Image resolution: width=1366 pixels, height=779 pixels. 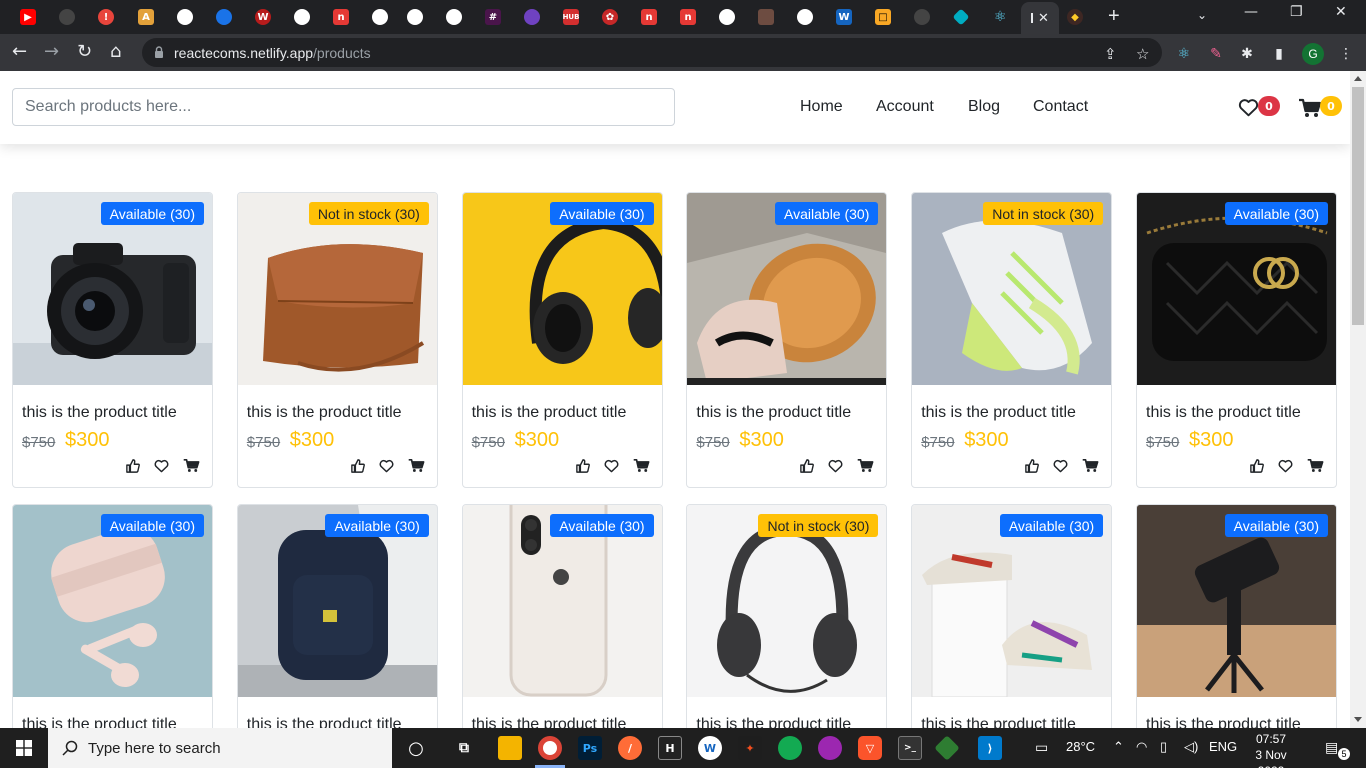 I want to click on nav-contact-link: Contact, so click(x=1060, y=107).